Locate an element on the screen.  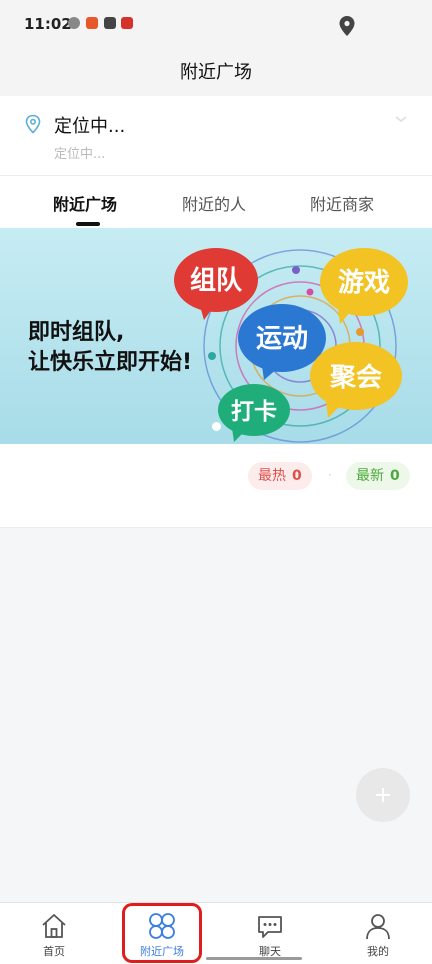
bubble-label: 聚会 is located at coordinates (355, 378).